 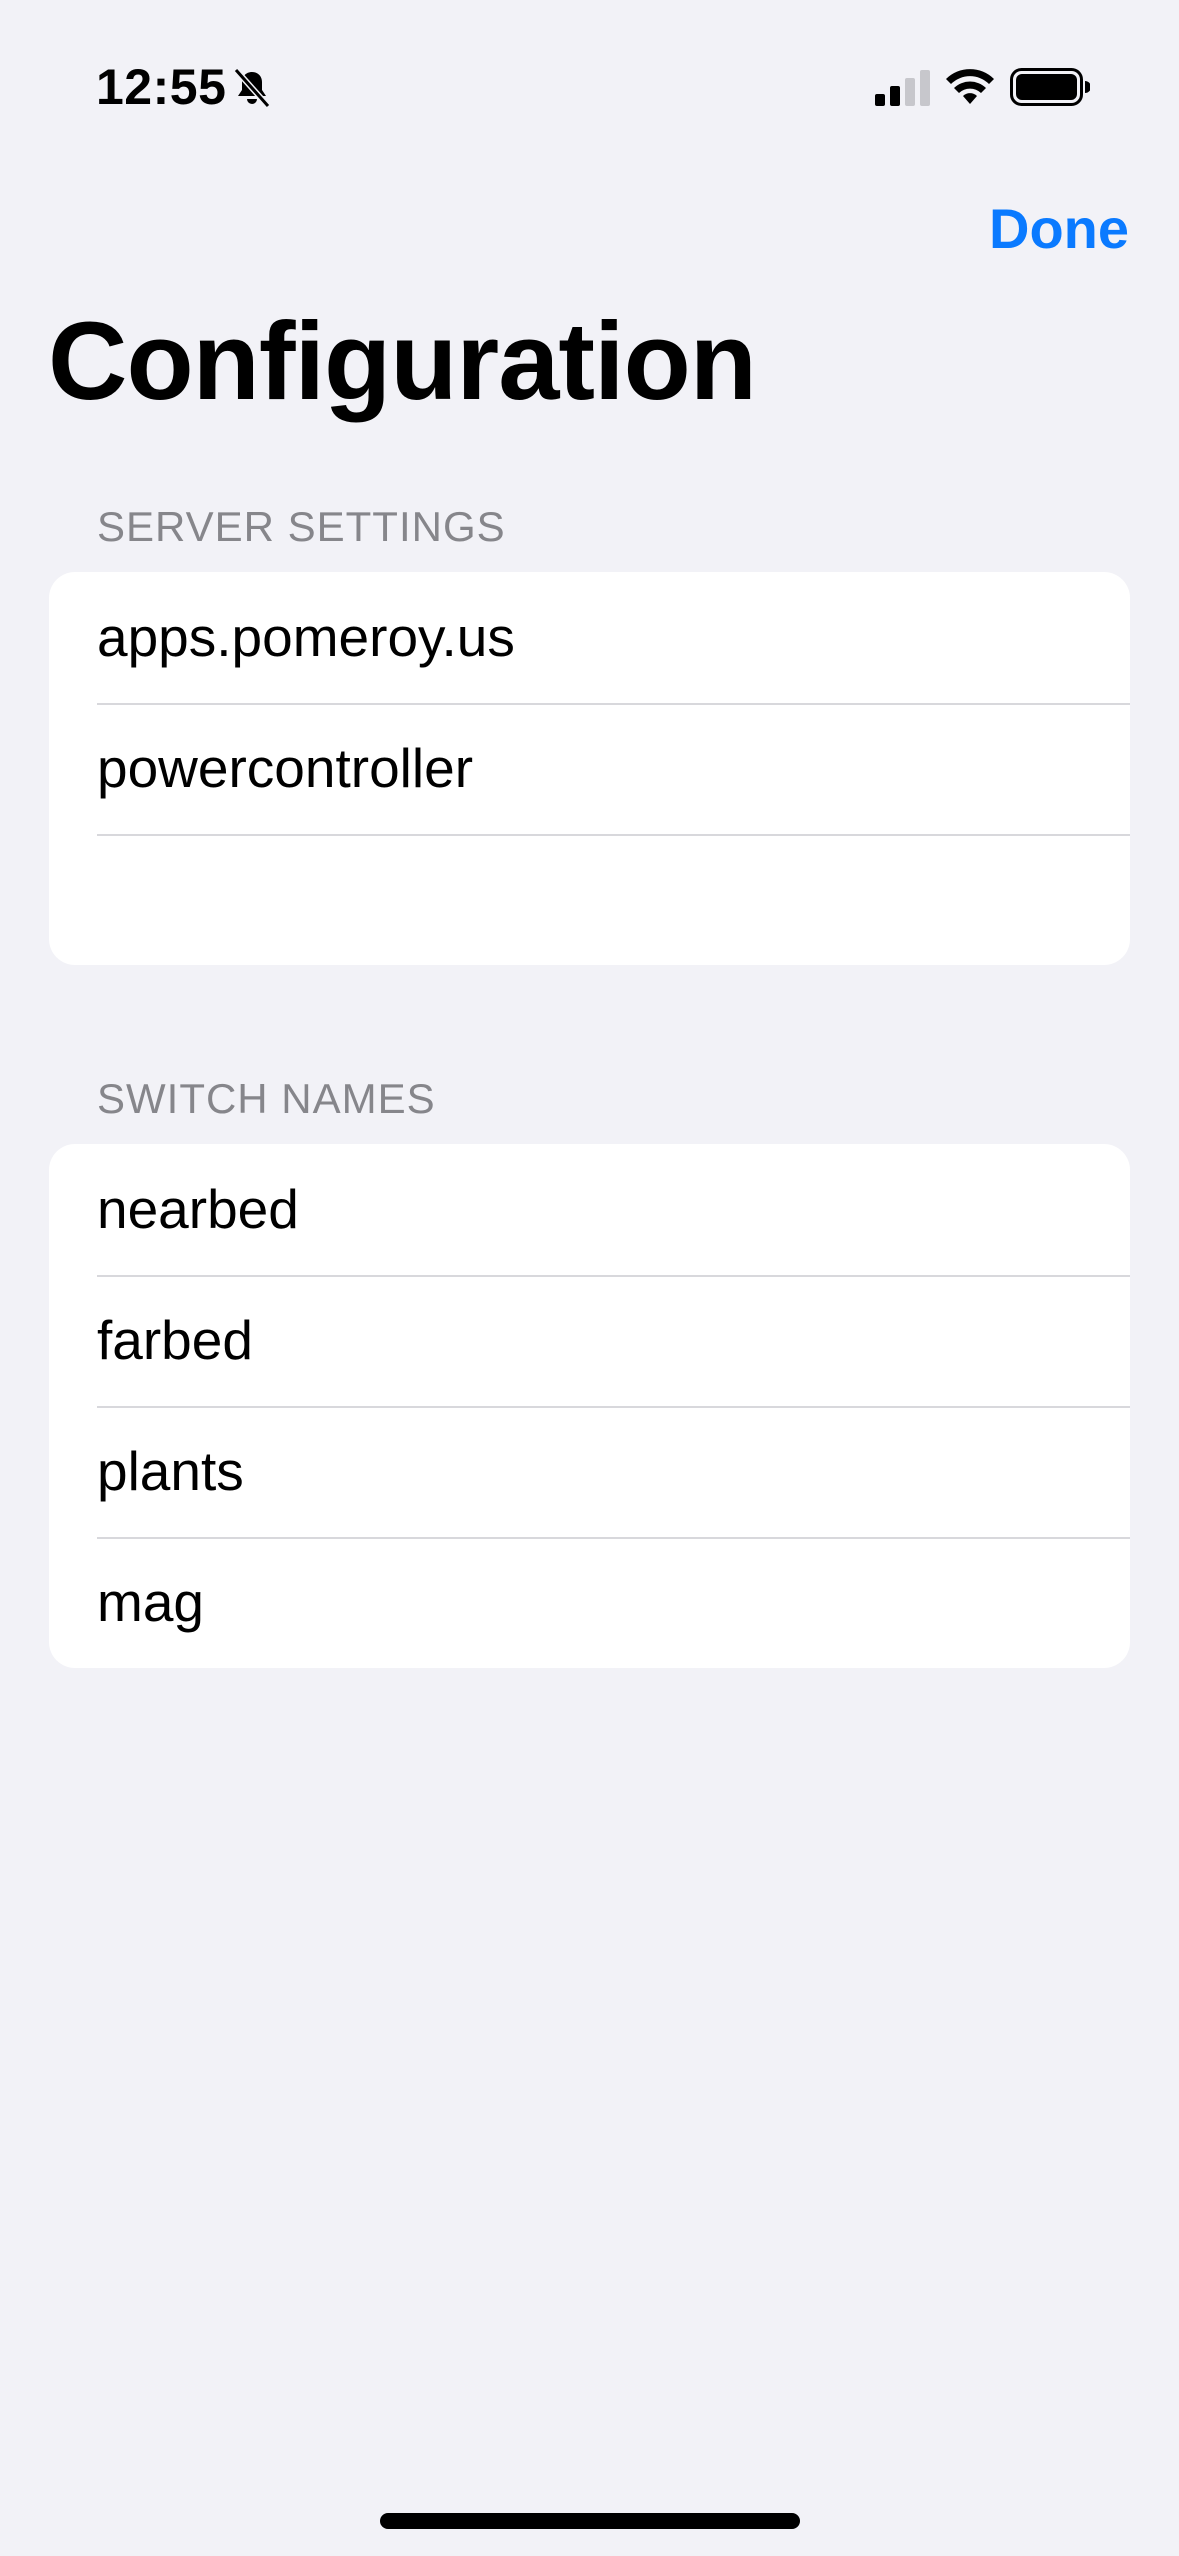 I want to click on server-app-field: powercontroller, so click(x=589, y=768).